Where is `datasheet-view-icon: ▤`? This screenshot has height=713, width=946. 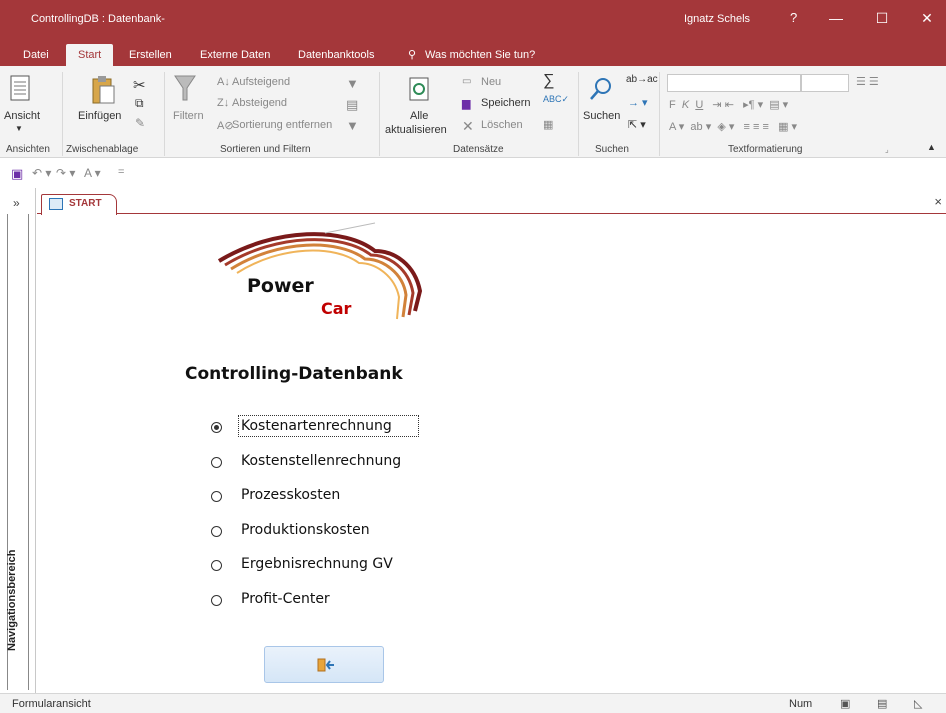
datasheet-view-icon: ▤ is located at coordinates (882, 703).